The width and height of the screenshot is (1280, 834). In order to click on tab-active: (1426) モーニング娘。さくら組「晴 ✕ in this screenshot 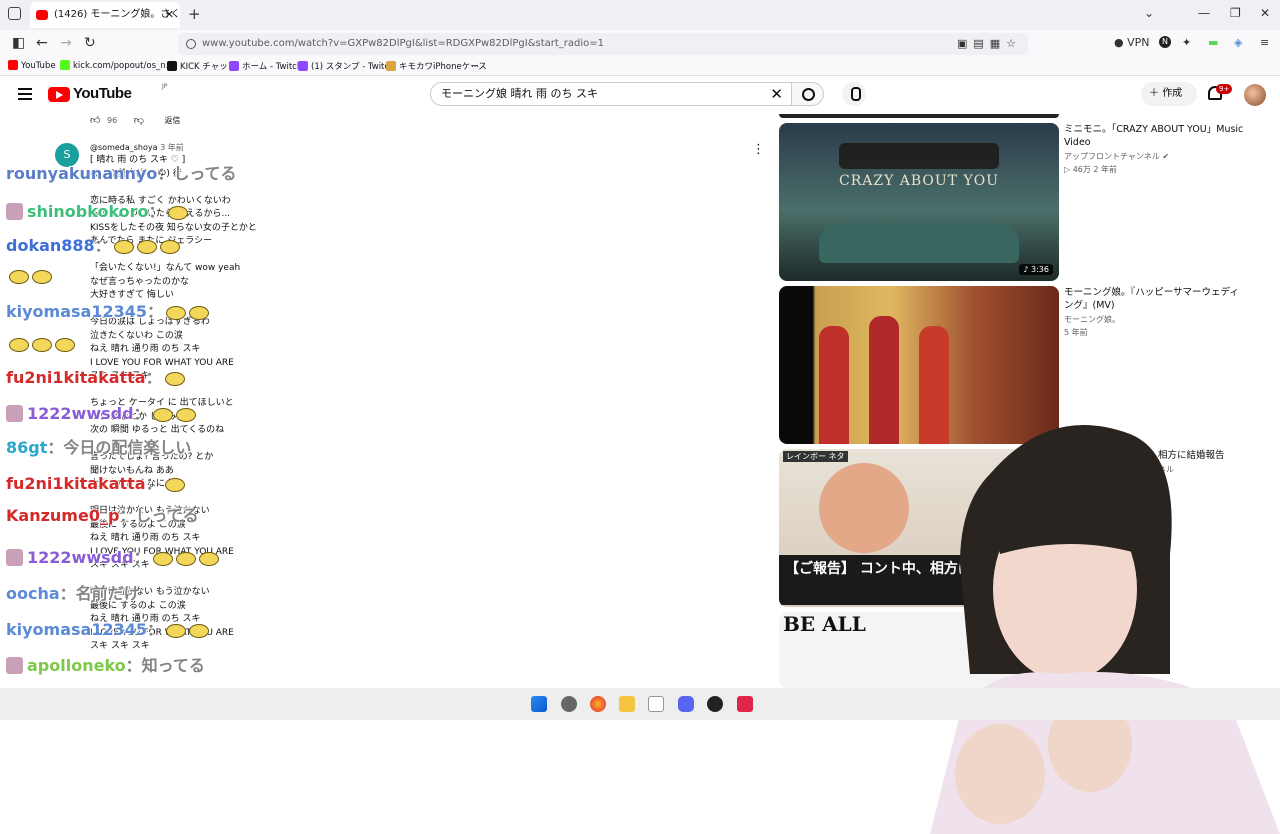, I will do `click(105, 15)`.